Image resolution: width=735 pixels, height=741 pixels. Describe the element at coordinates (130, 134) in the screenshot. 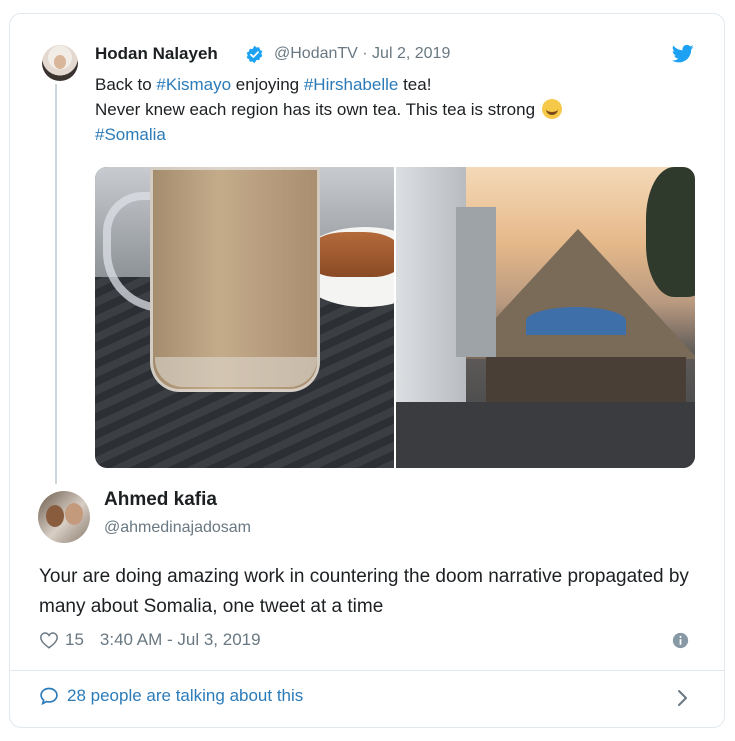

I see `hashtag-somalia: #Somalia` at that location.